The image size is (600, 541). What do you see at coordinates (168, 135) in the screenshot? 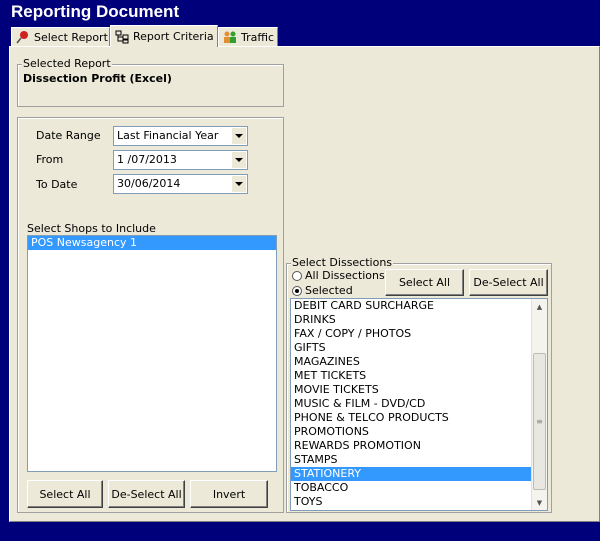
I see `date-range-value: Last Financial Year` at bounding box center [168, 135].